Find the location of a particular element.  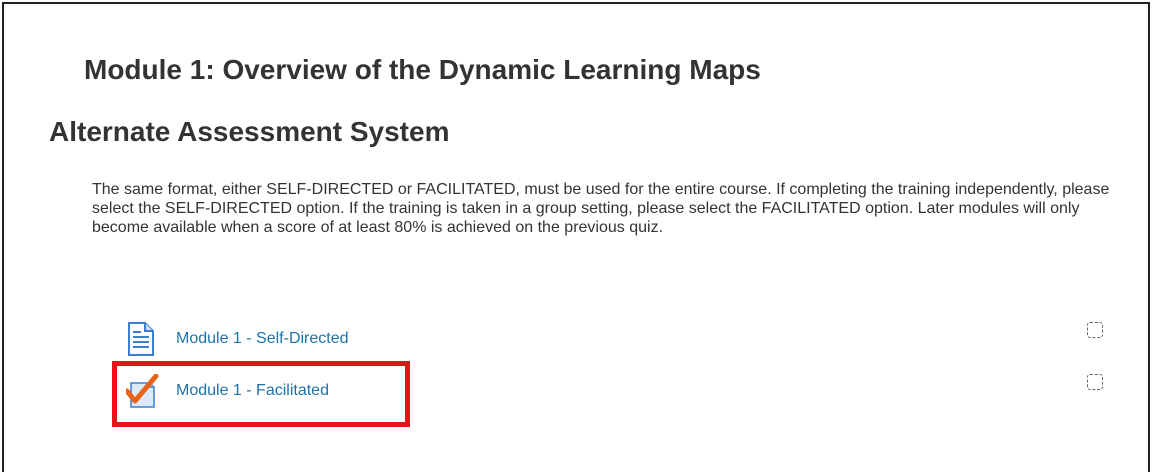

activity-self-directed: Module 1 - Self-Directed is located at coordinates (237, 339).